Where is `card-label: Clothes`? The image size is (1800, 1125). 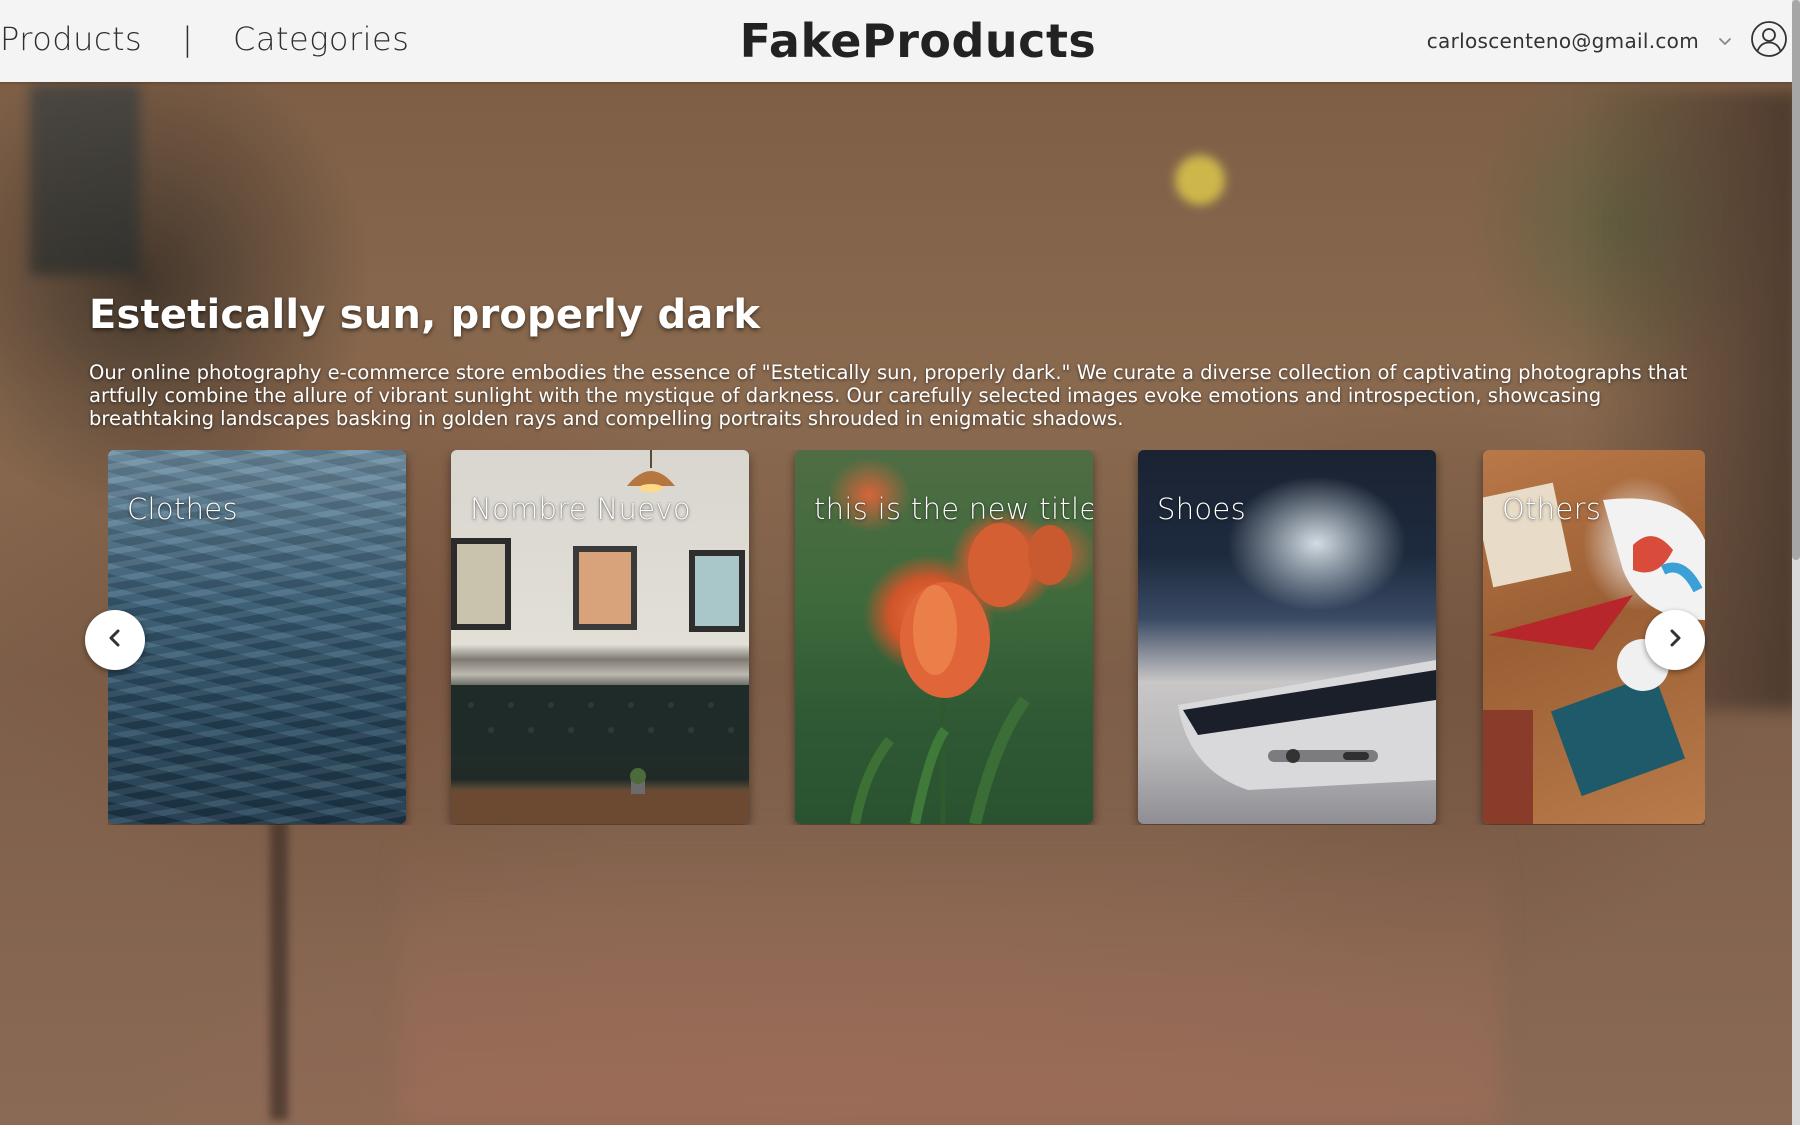 card-label: Clothes is located at coordinates (182, 509).